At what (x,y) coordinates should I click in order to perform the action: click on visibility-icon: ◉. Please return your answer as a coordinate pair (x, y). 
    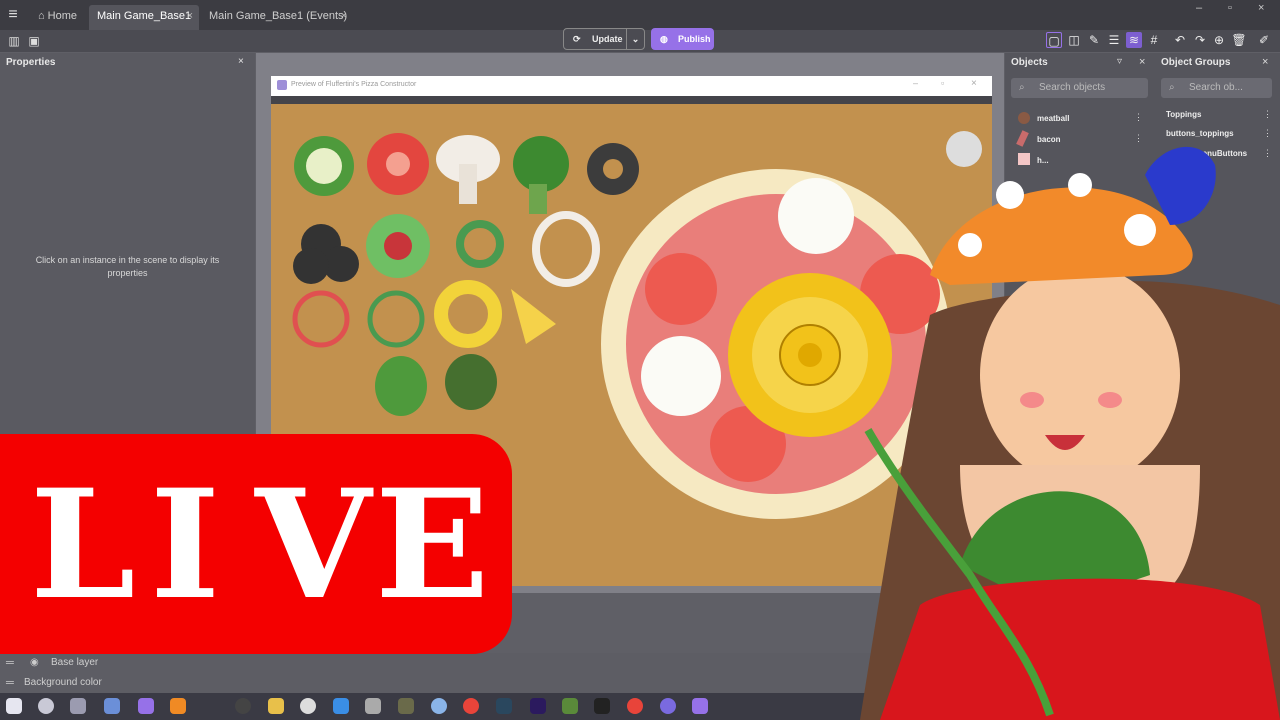
    Looking at the image, I should click on (34, 662).